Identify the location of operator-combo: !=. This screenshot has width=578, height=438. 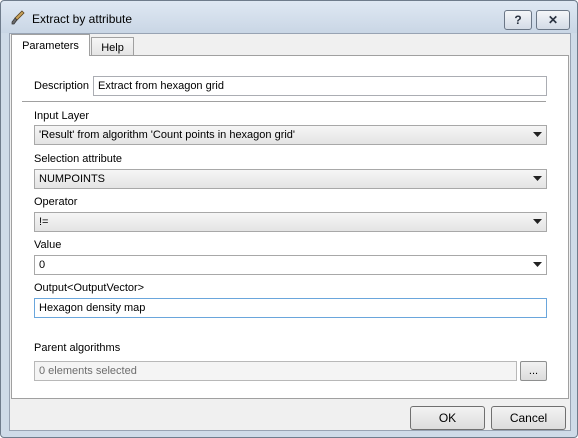
(290, 222).